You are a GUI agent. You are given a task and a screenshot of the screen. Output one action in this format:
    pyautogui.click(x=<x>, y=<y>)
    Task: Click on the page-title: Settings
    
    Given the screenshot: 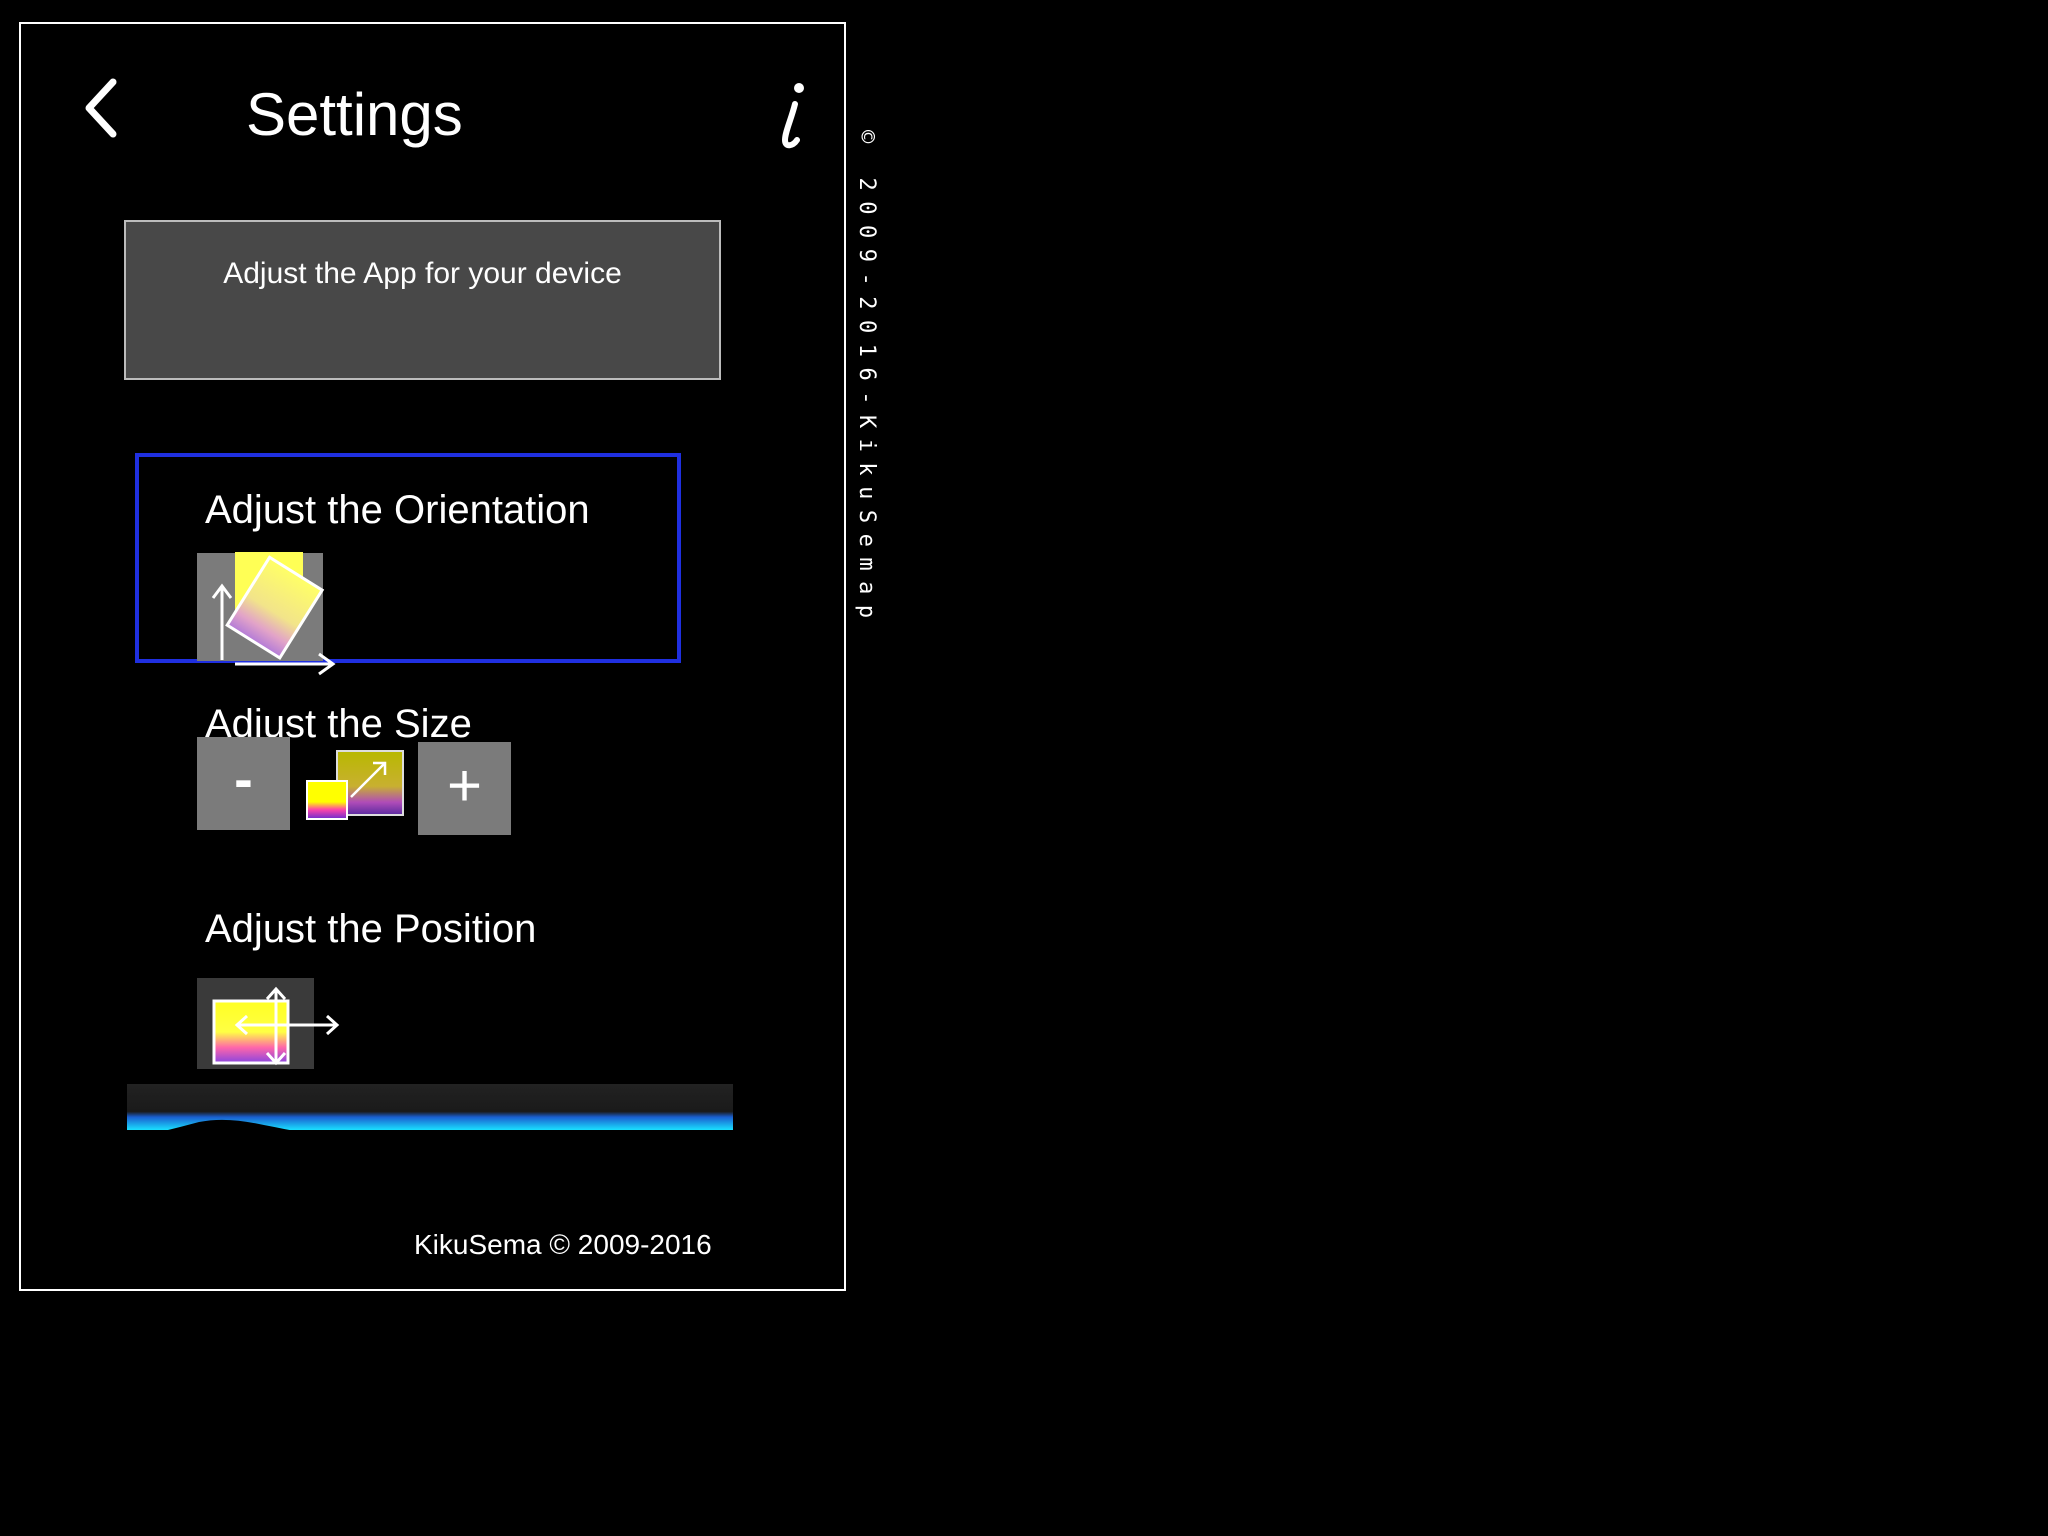 What is the action you would take?
    pyautogui.click(x=354, y=114)
    